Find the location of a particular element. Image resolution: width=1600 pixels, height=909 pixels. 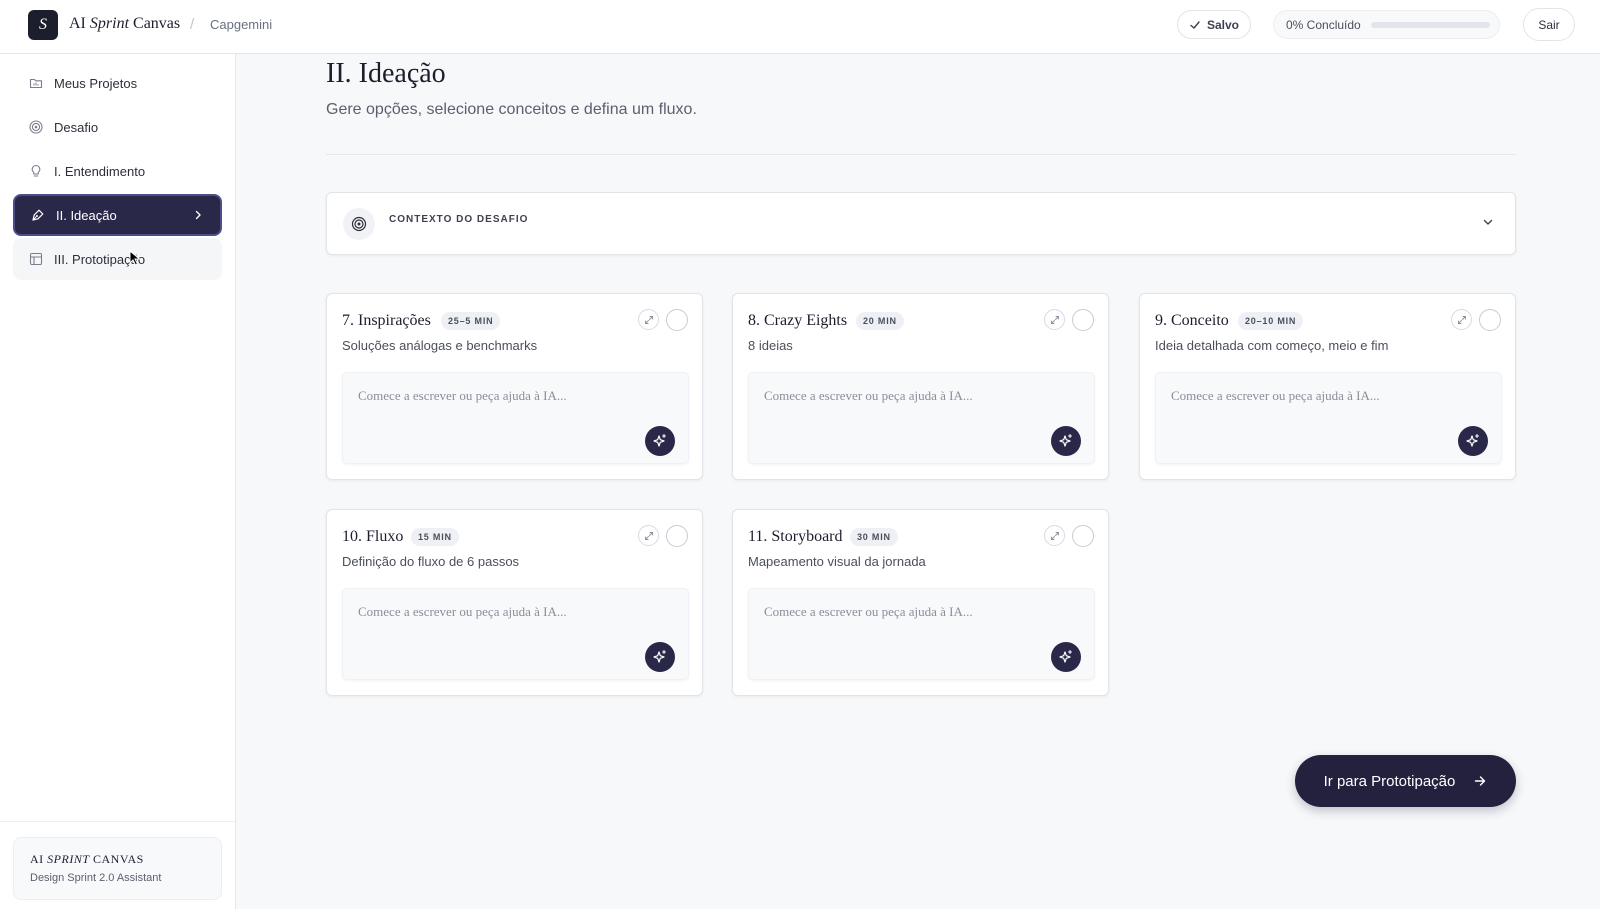

pen-tool-icon is located at coordinates (38, 215).